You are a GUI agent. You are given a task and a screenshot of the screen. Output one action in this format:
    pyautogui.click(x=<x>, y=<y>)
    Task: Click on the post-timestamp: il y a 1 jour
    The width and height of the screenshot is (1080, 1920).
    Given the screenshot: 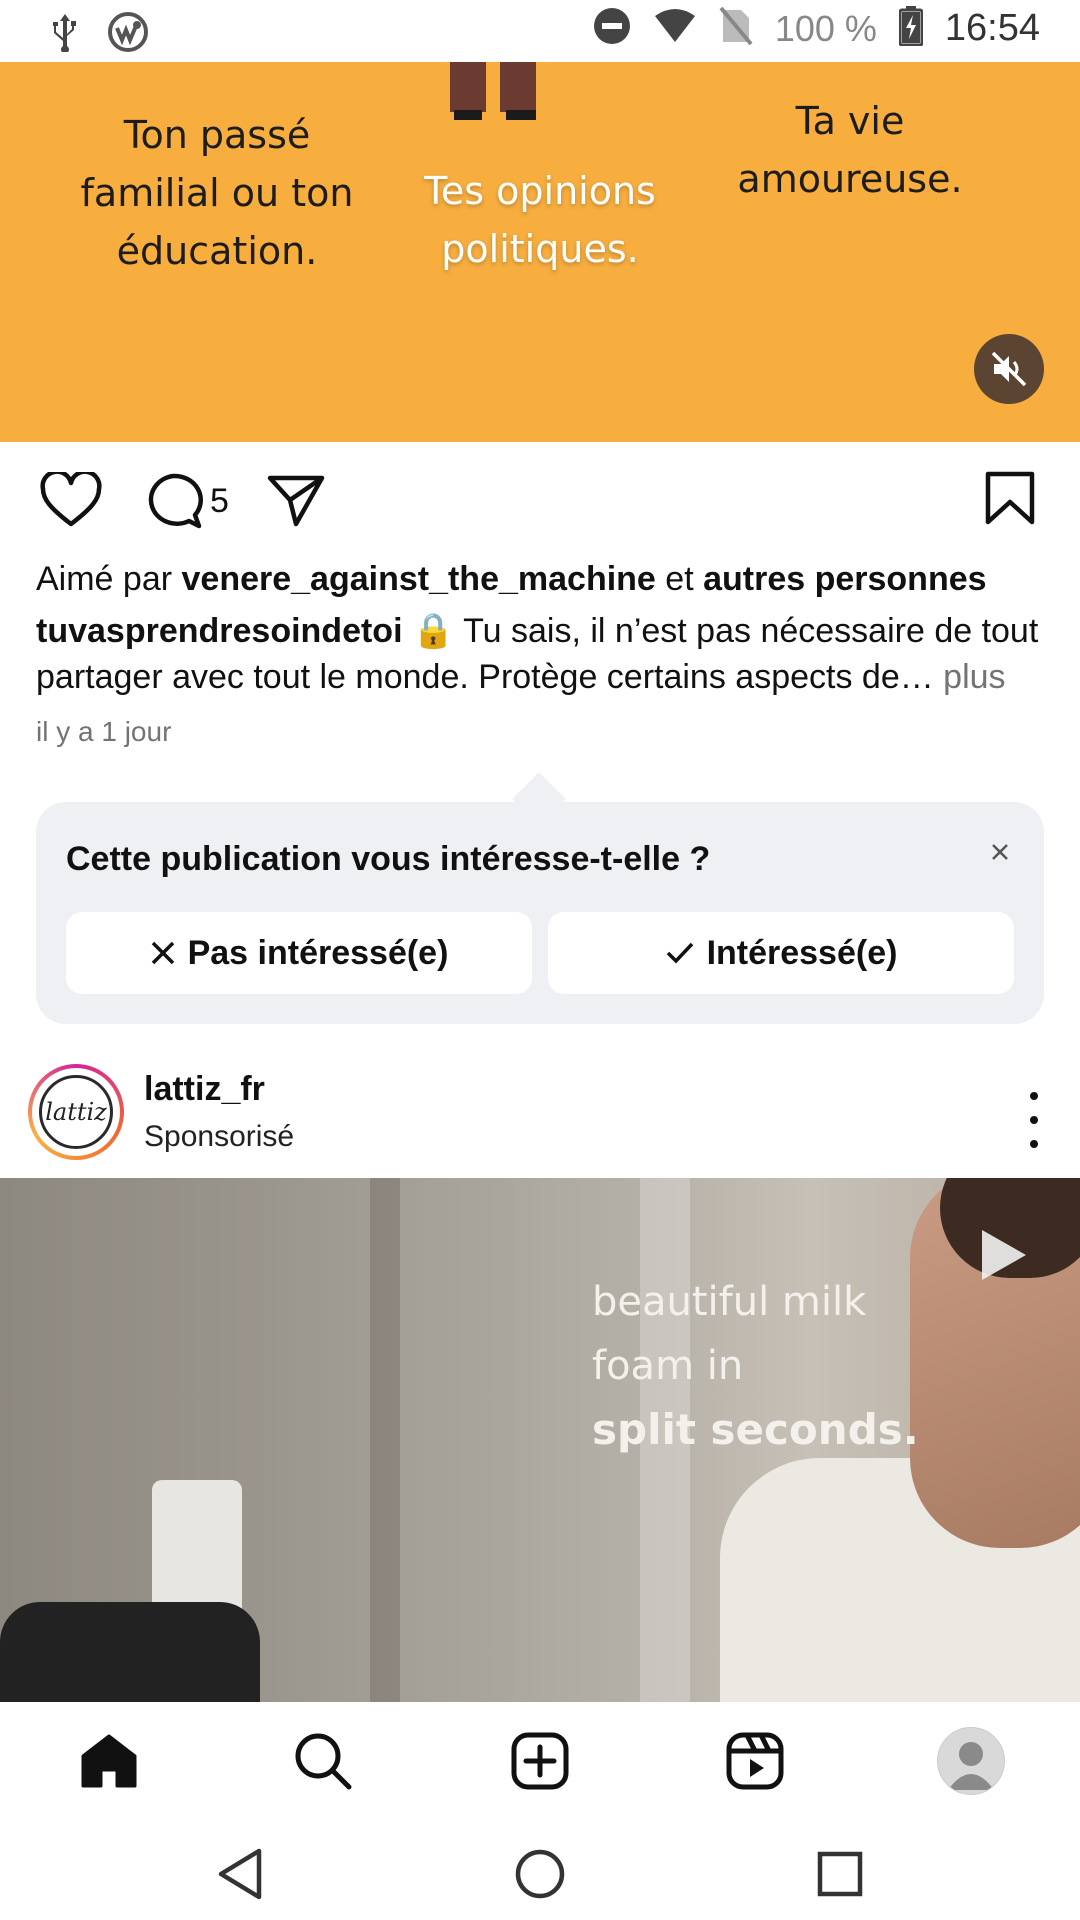 What is the action you would take?
    pyautogui.click(x=104, y=731)
    